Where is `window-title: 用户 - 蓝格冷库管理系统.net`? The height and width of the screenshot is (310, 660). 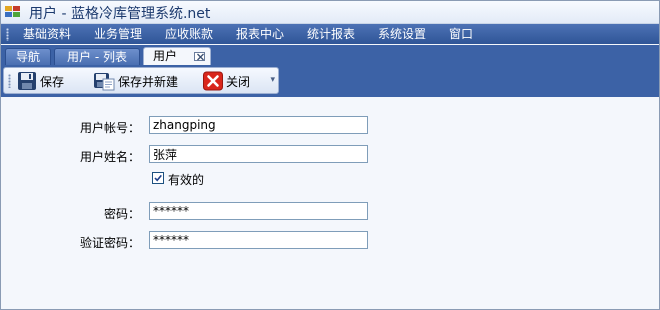
window-title: 用户 - 蓝格冷库管理系统.net is located at coordinates (120, 14).